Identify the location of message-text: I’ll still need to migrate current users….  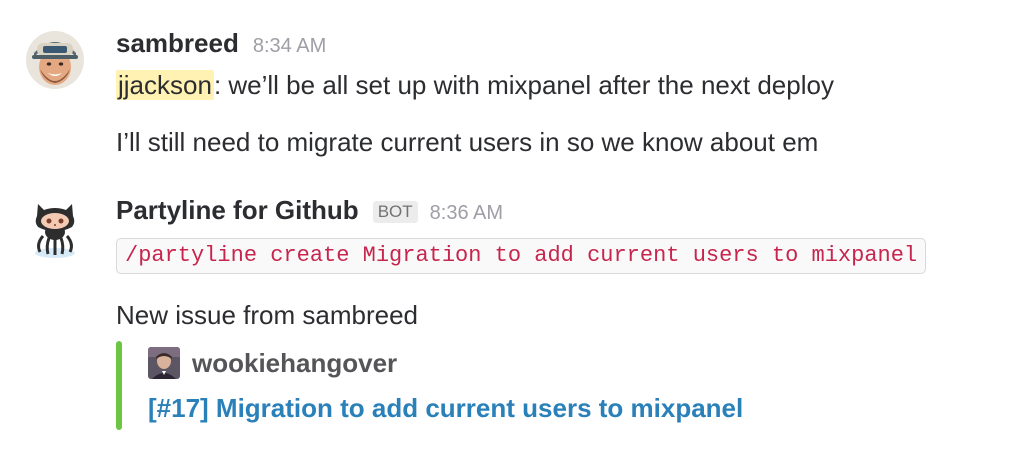
(467, 142).